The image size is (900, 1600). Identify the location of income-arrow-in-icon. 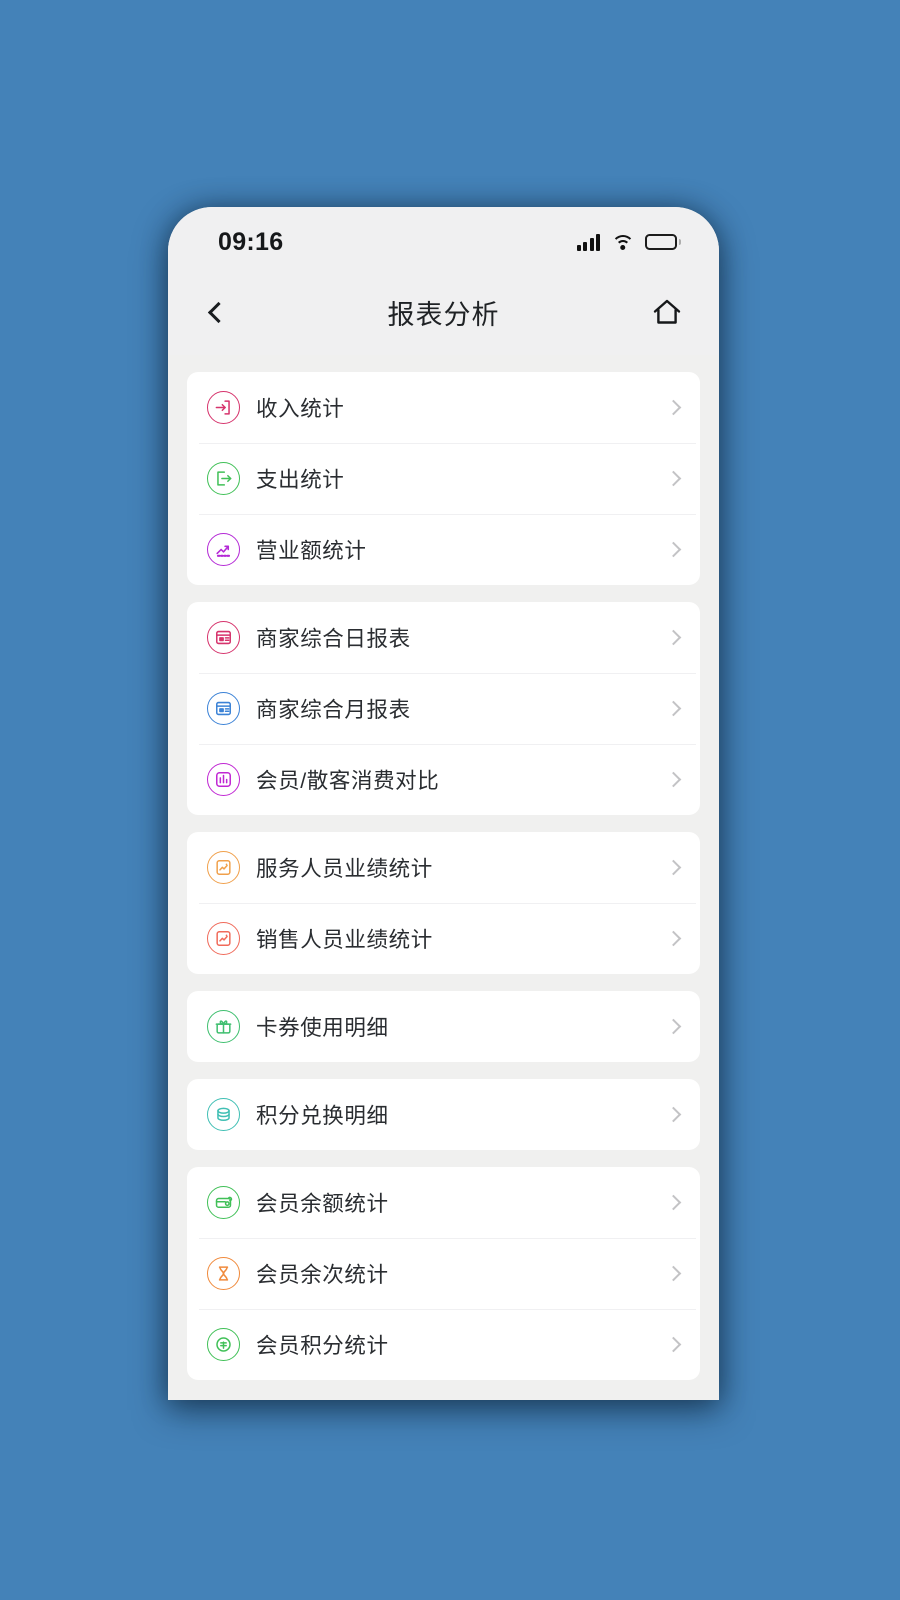
(223, 407).